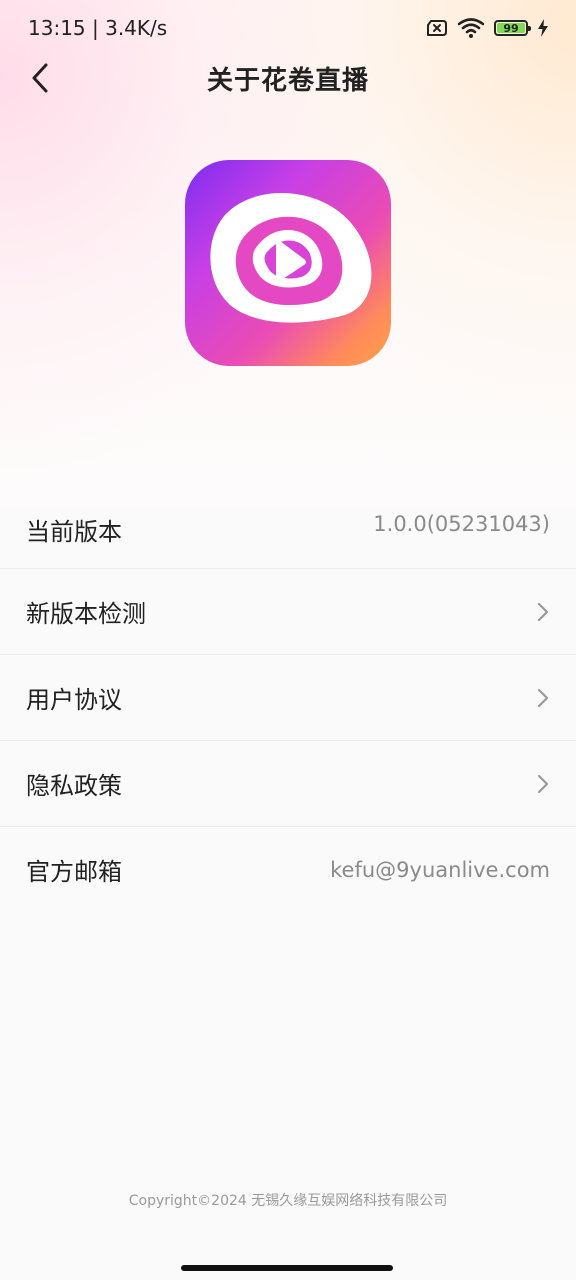 This screenshot has height=1280, width=576. I want to click on battery-icon: 99, so click(512, 28).